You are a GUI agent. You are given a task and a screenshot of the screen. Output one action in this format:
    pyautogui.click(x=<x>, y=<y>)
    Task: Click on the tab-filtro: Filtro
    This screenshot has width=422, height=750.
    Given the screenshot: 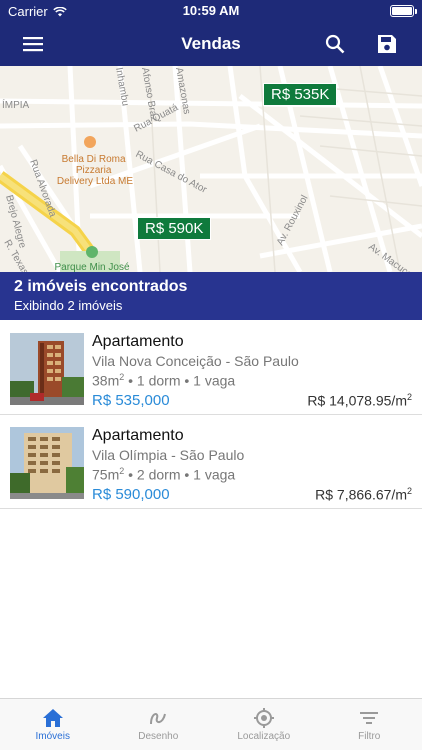 What is the action you would take?
    pyautogui.click(x=369, y=724)
    